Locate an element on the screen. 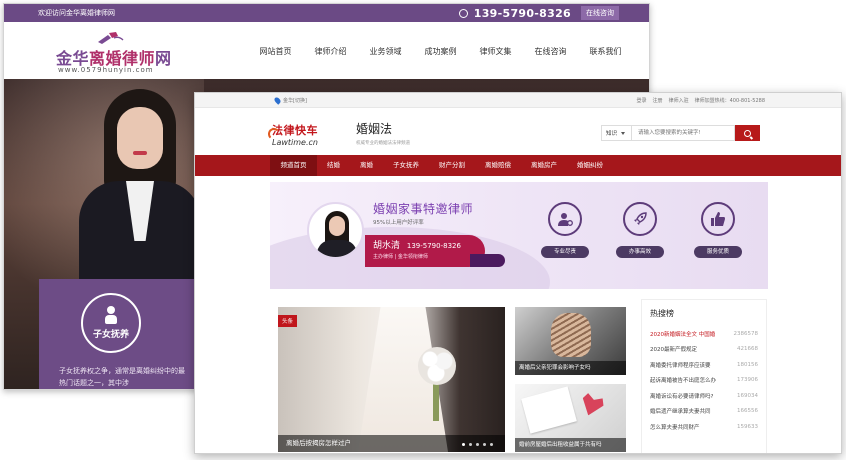  register-link: 注册 is located at coordinates (658, 100).